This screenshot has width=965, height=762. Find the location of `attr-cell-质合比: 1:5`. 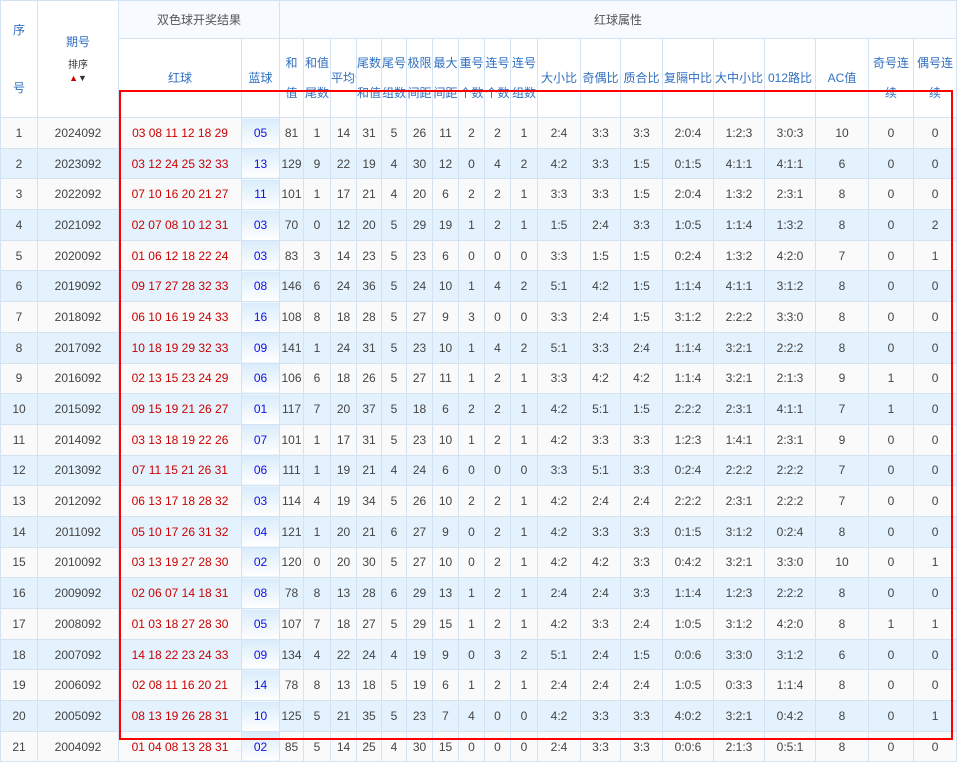

attr-cell-质合比: 1:5 is located at coordinates (642, 255).